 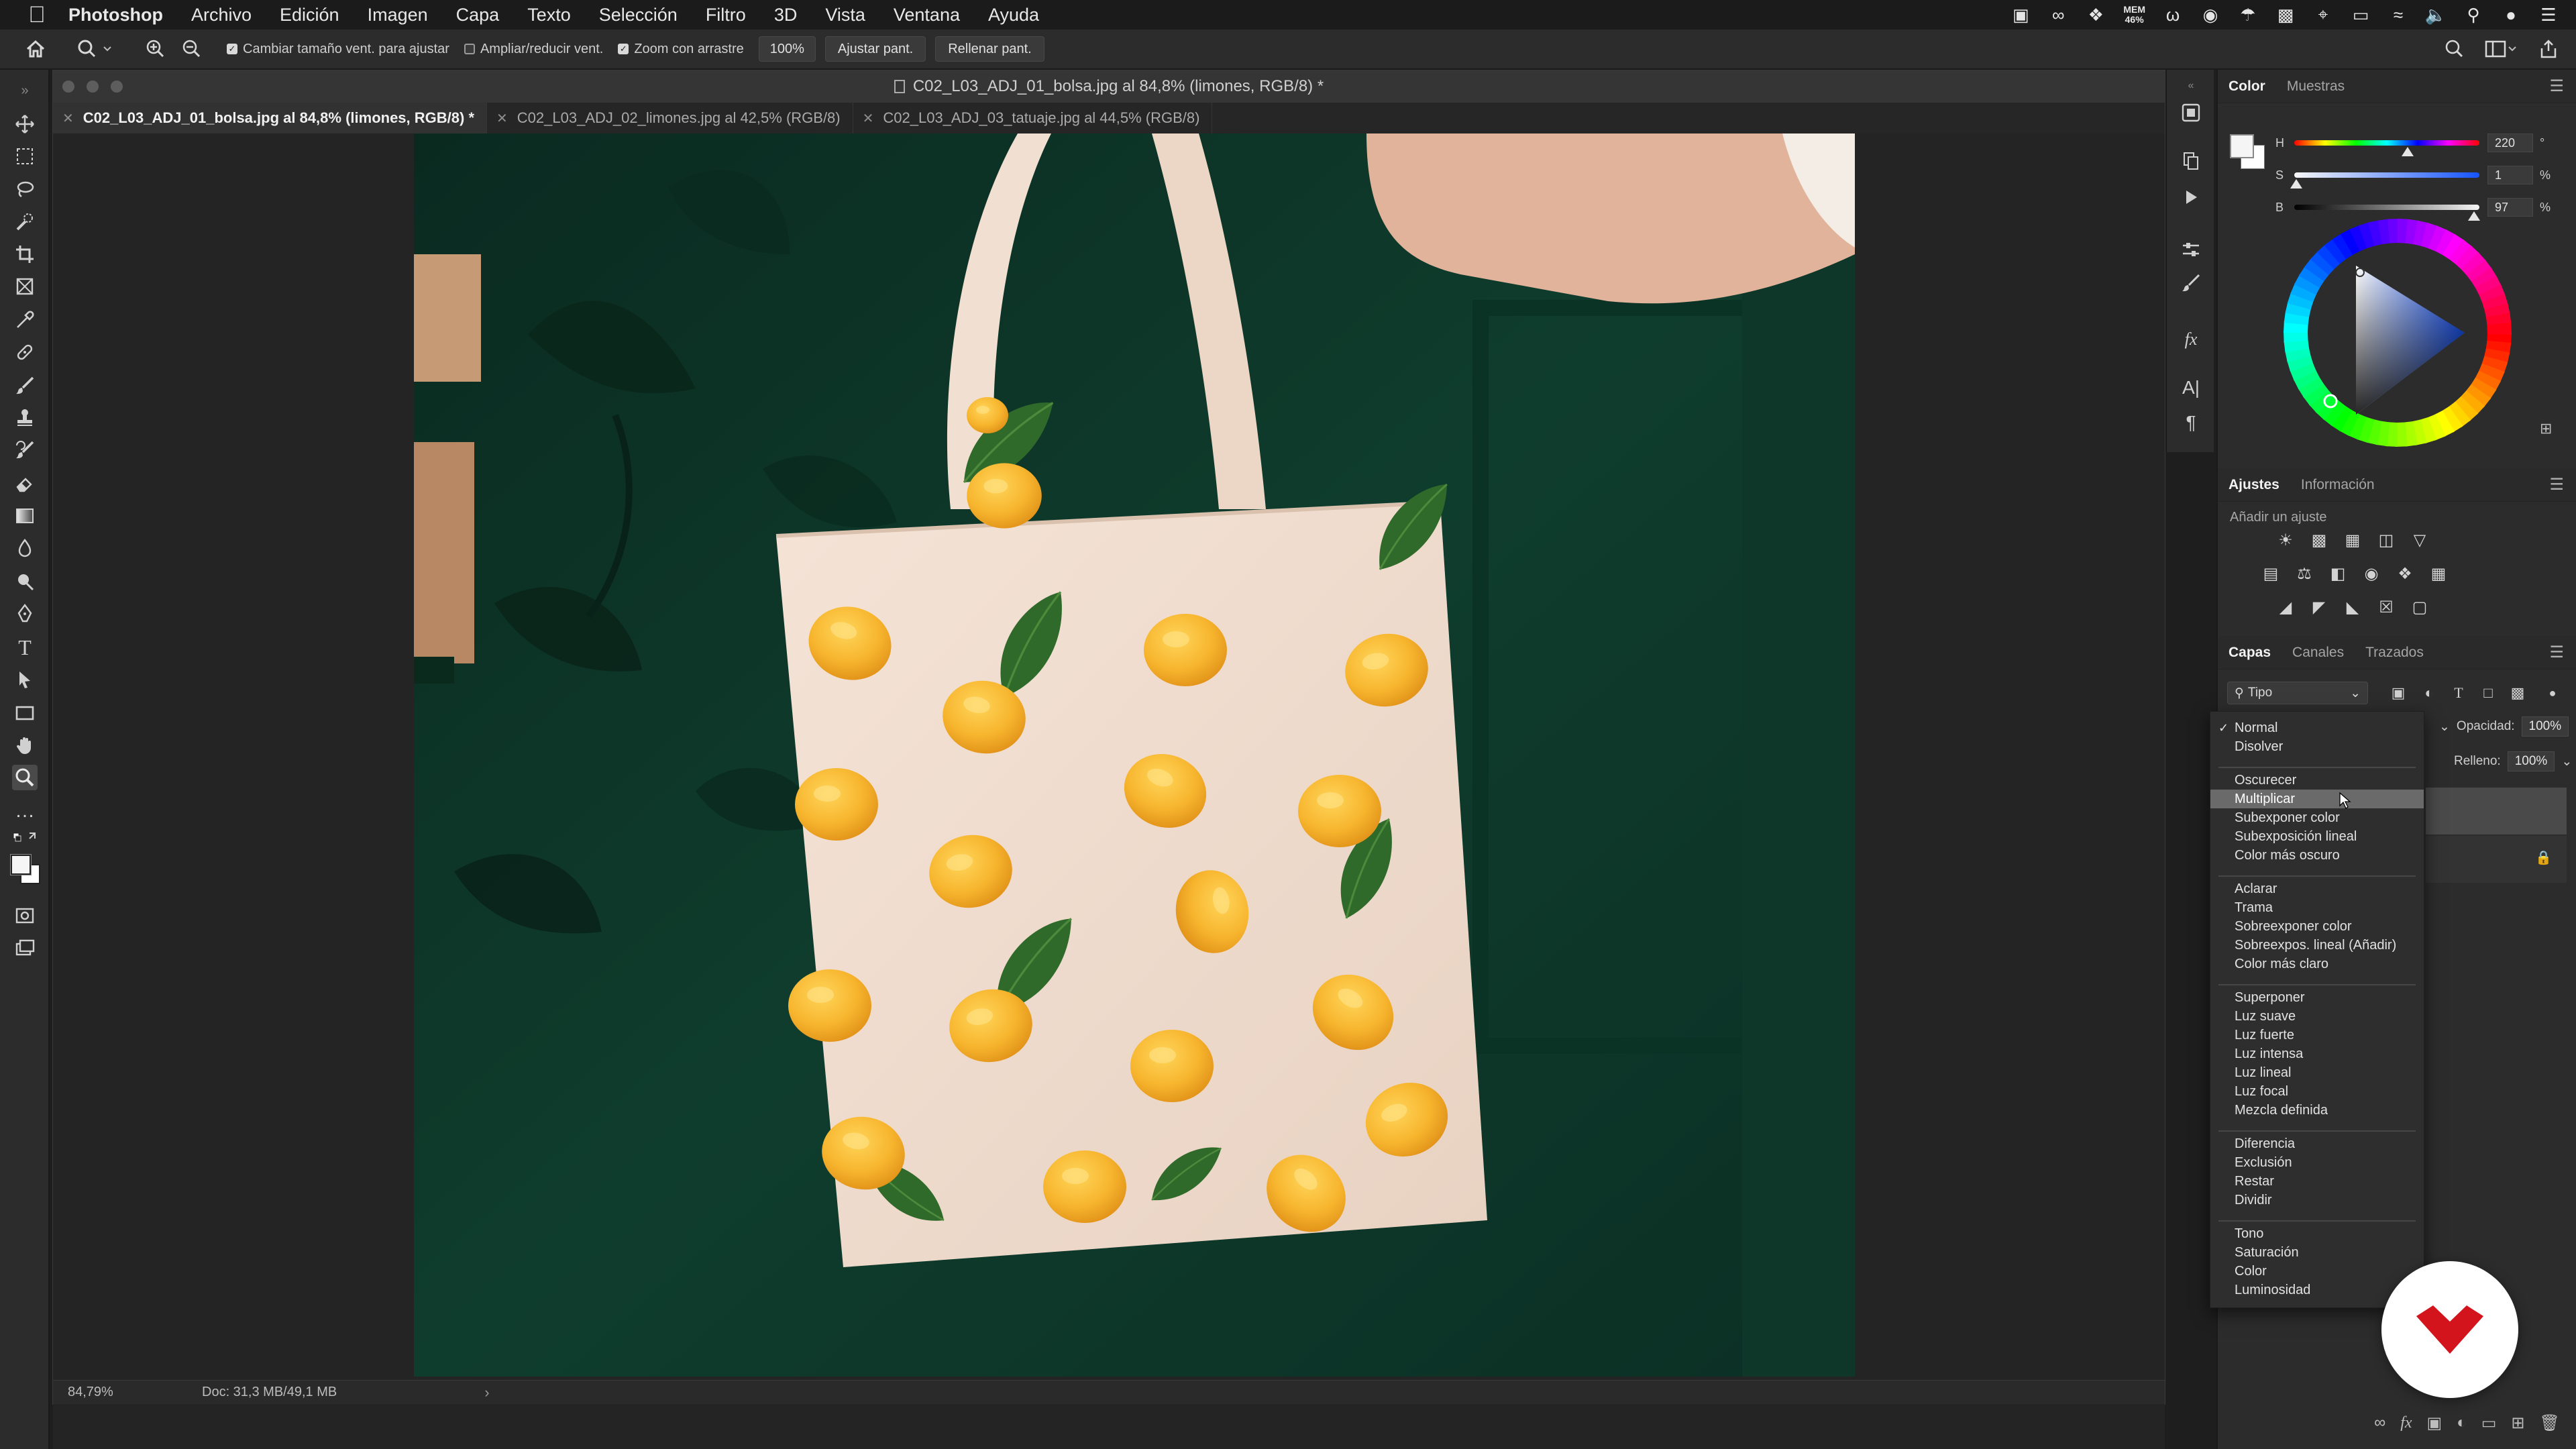 I want to click on collapse-icon: », so click(x=25, y=90).